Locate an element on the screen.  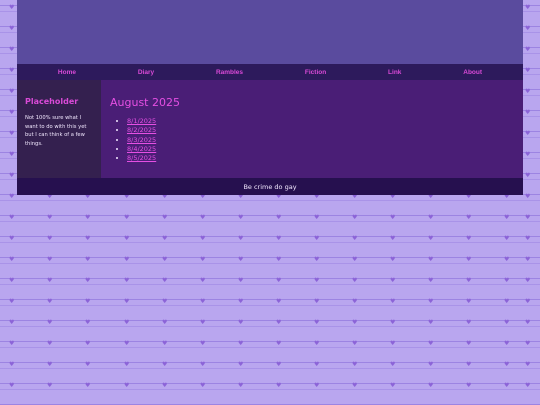
nav-fiction: Fiction is located at coordinates (315, 72).